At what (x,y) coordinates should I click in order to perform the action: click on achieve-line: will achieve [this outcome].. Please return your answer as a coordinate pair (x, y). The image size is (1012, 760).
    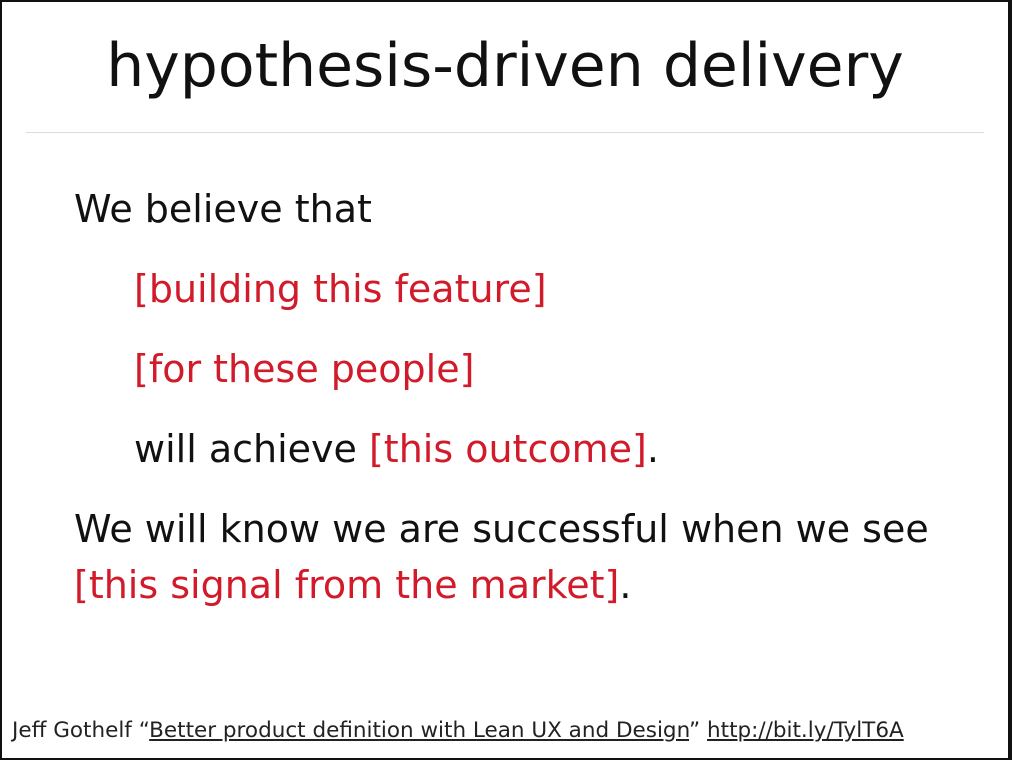
    Looking at the image, I should click on (396, 449).